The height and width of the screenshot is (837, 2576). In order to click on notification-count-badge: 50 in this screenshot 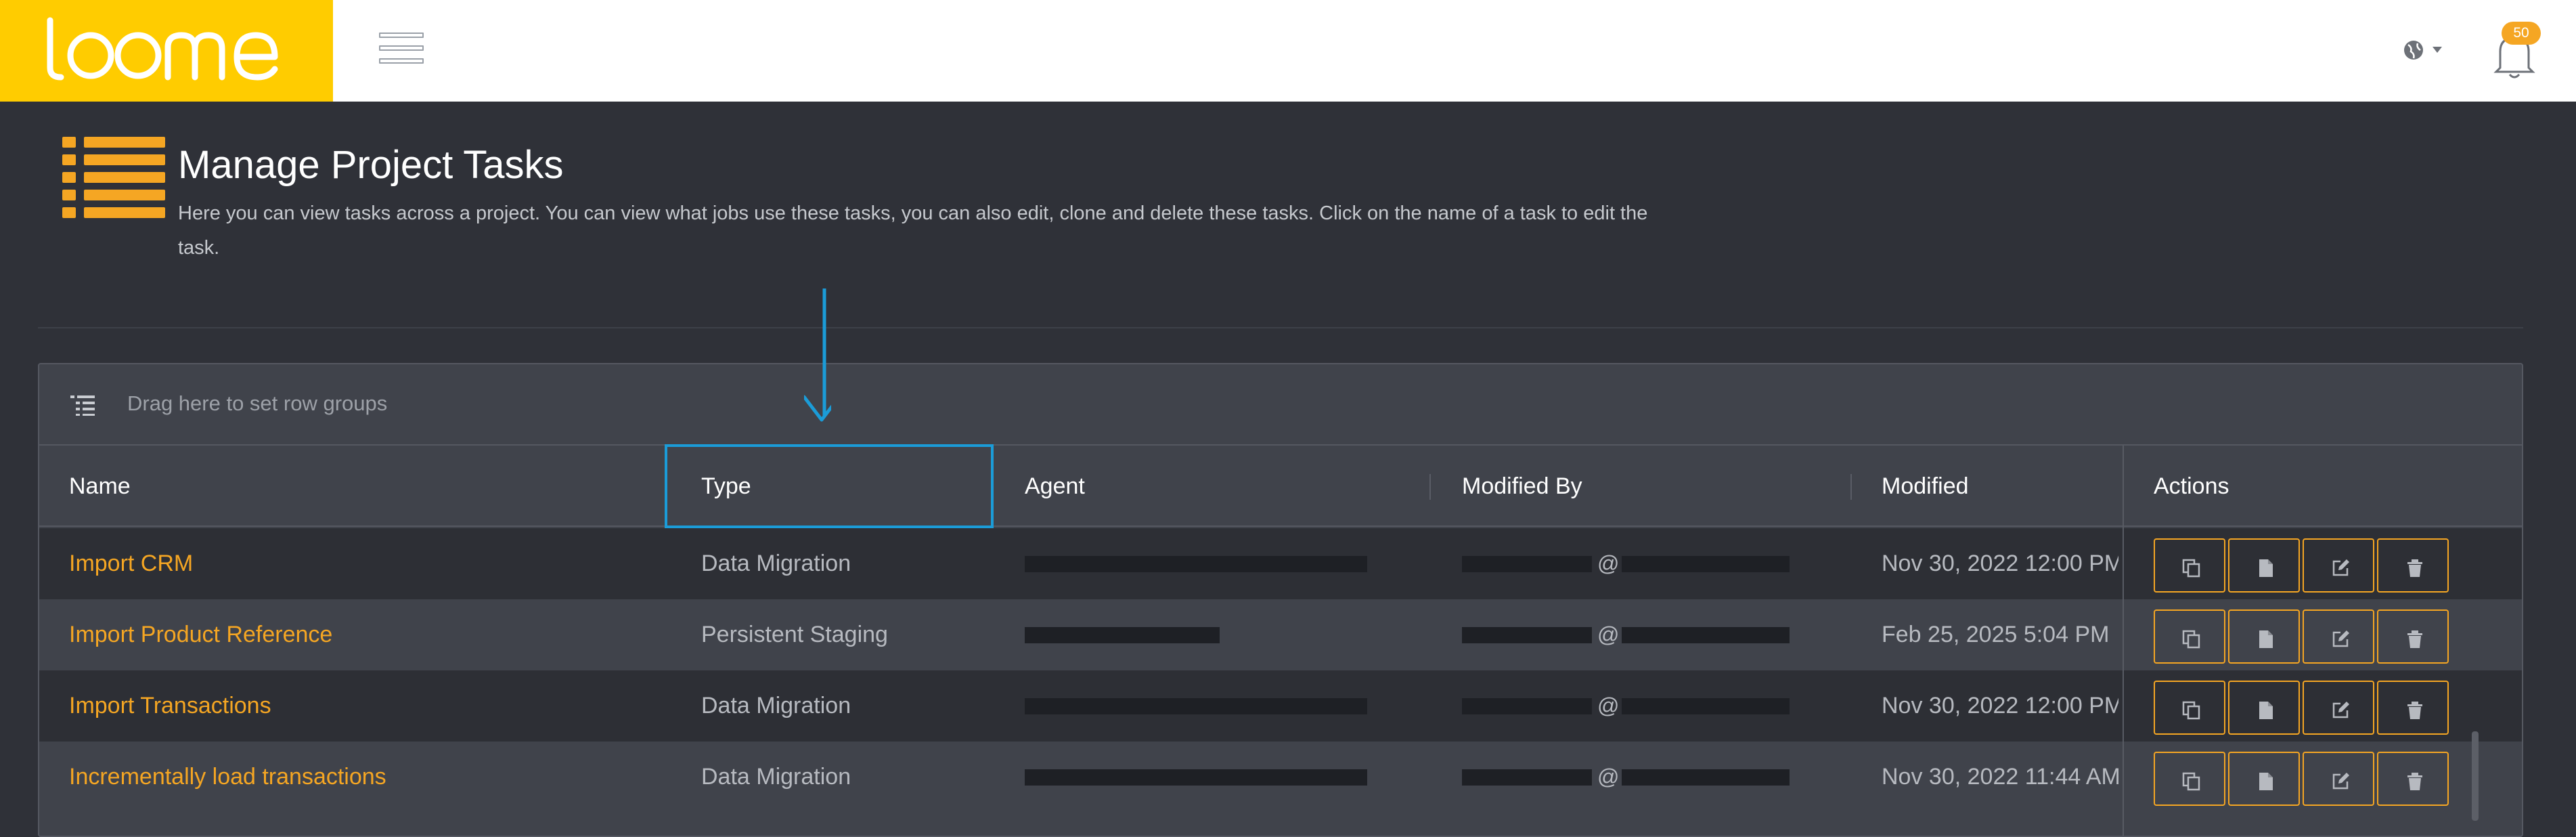, I will do `click(2521, 33)`.